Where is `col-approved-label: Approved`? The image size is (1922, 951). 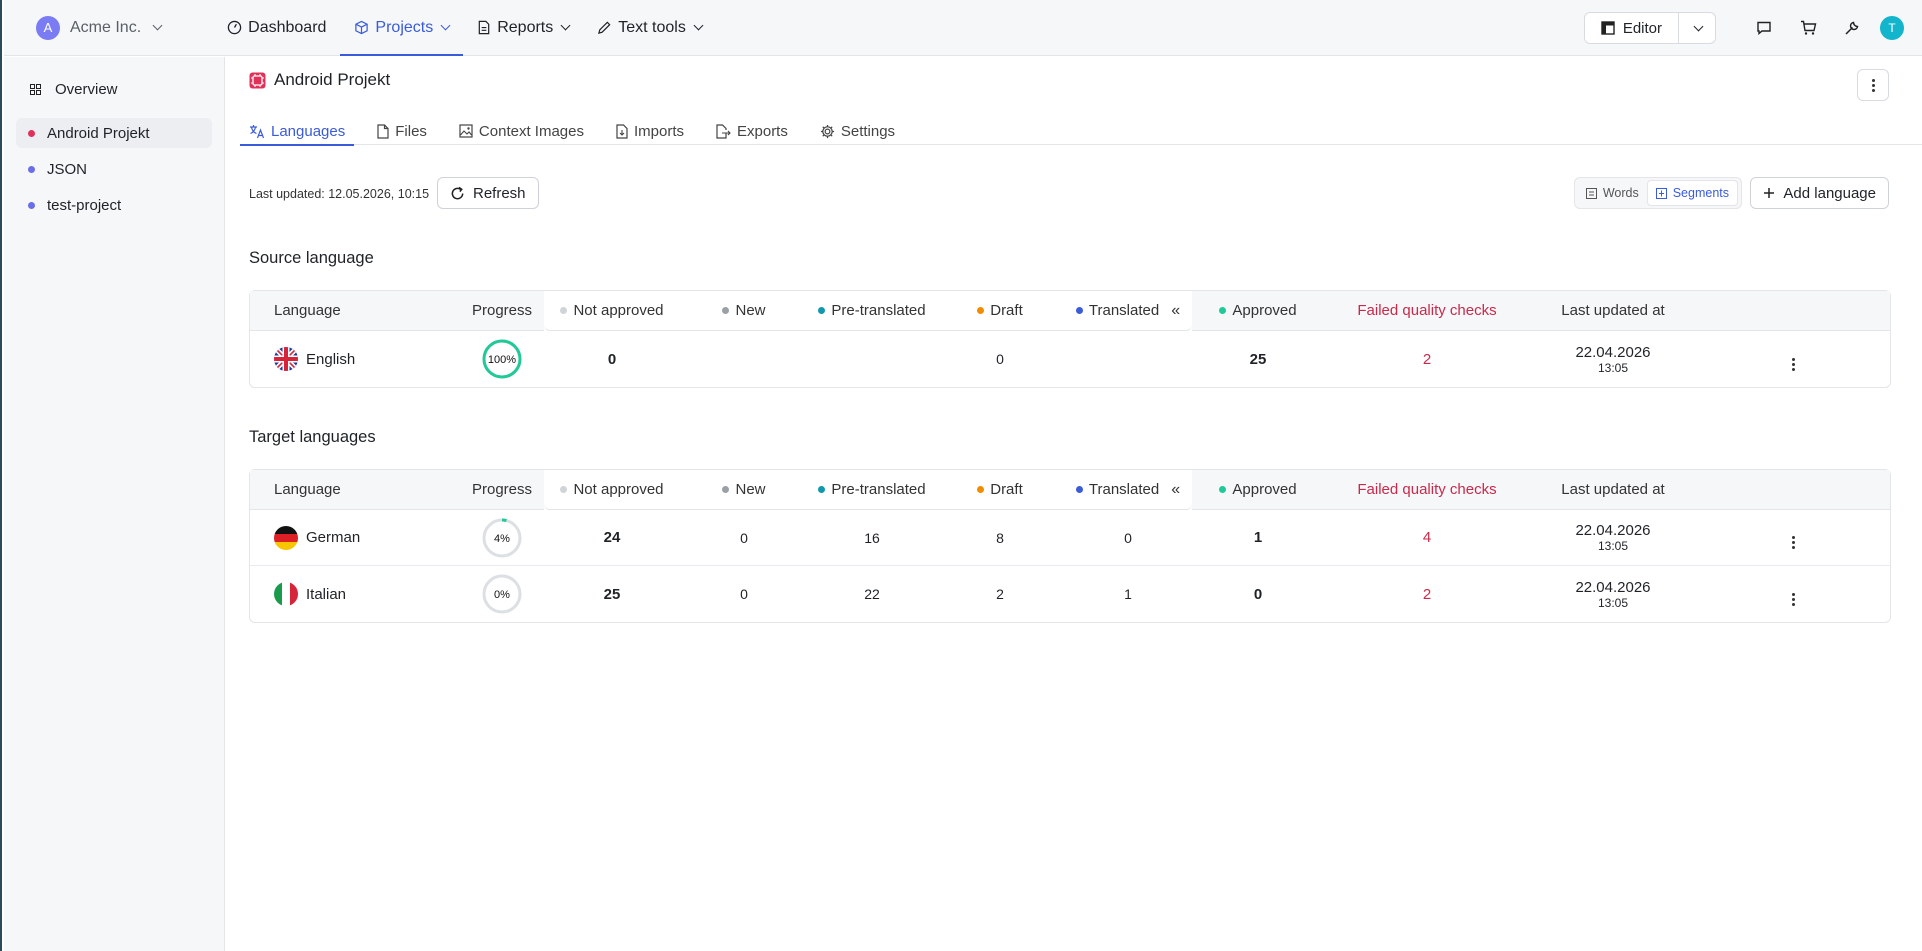 col-approved-label: Approved is located at coordinates (1264, 310).